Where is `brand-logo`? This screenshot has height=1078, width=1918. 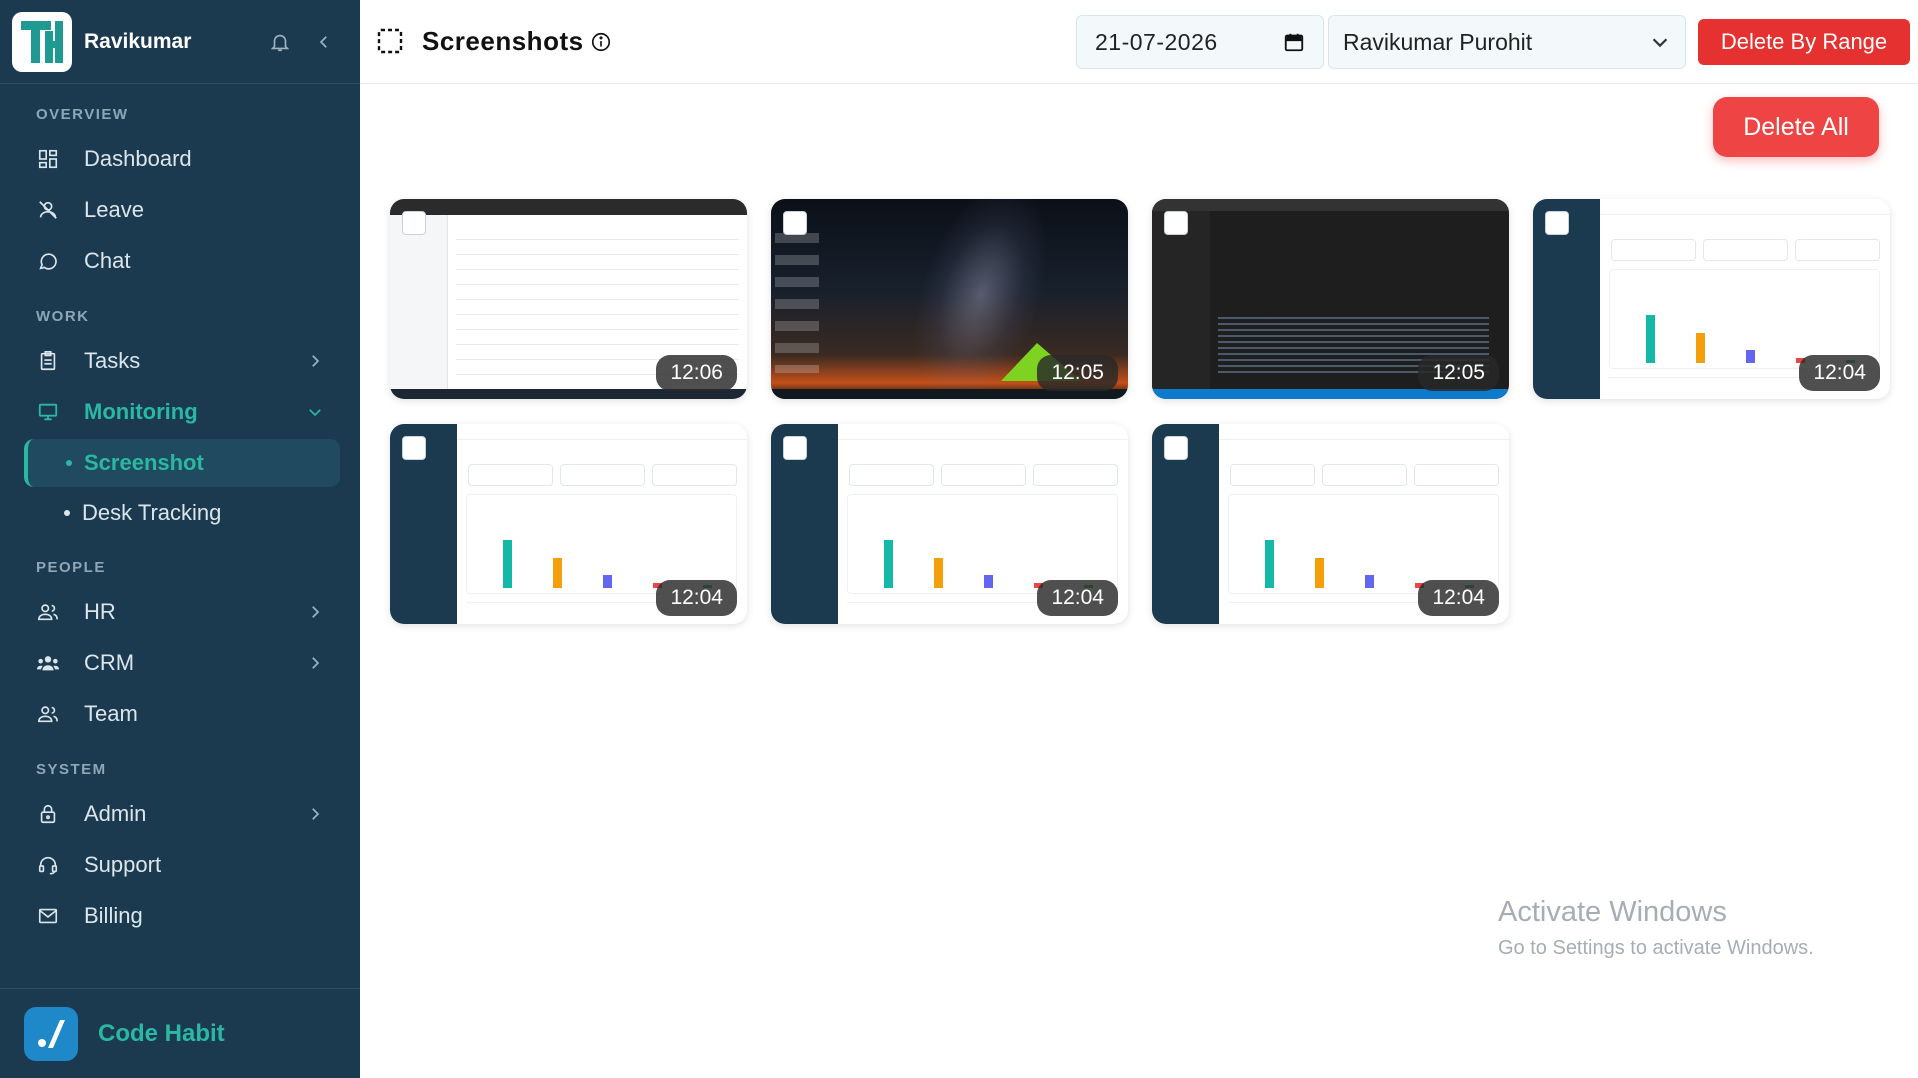 brand-logo is located at coordinates (42, 41).